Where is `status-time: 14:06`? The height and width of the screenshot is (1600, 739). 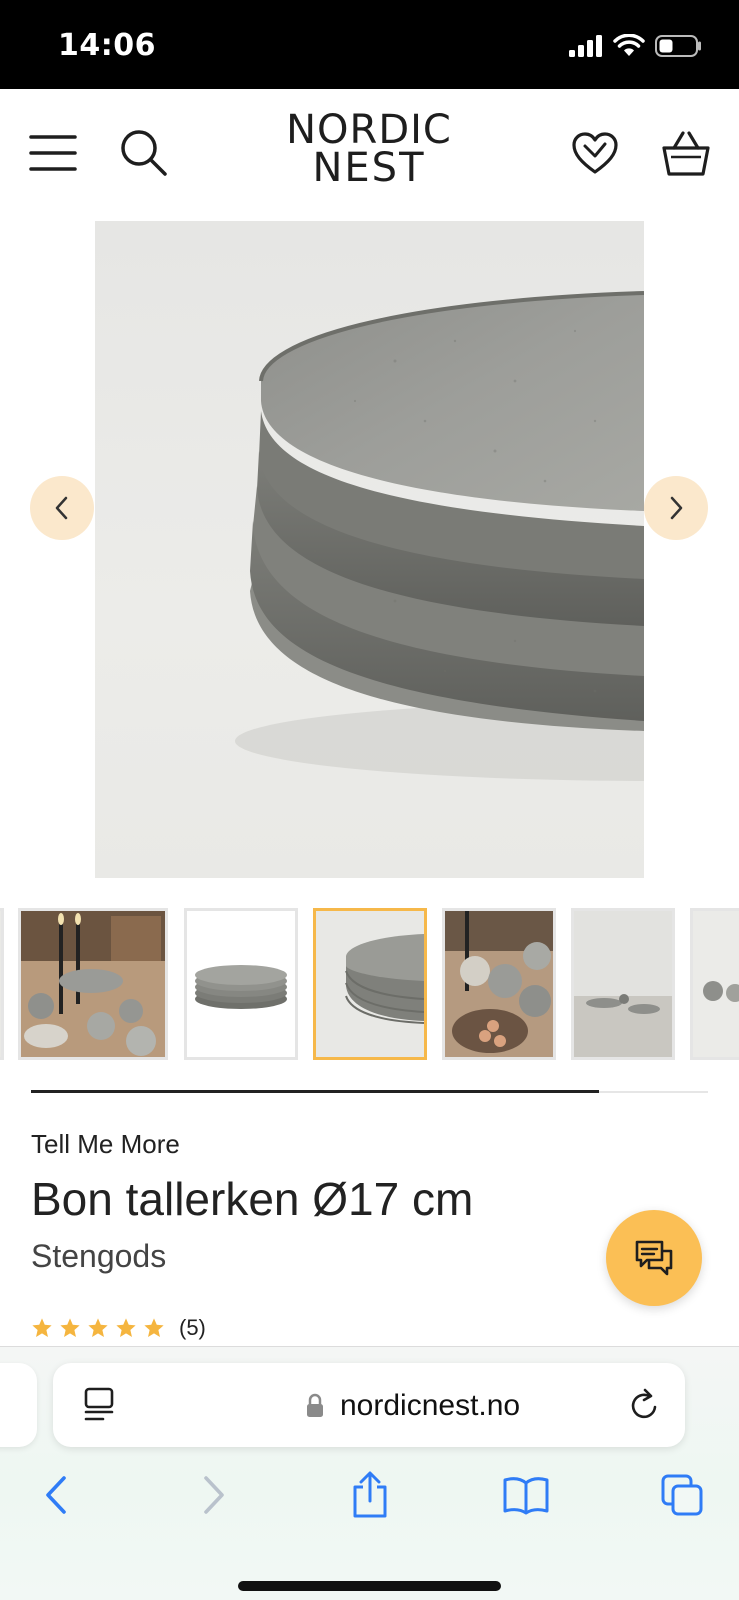 status-time: 14:06 is located at coordinates (107, 45).